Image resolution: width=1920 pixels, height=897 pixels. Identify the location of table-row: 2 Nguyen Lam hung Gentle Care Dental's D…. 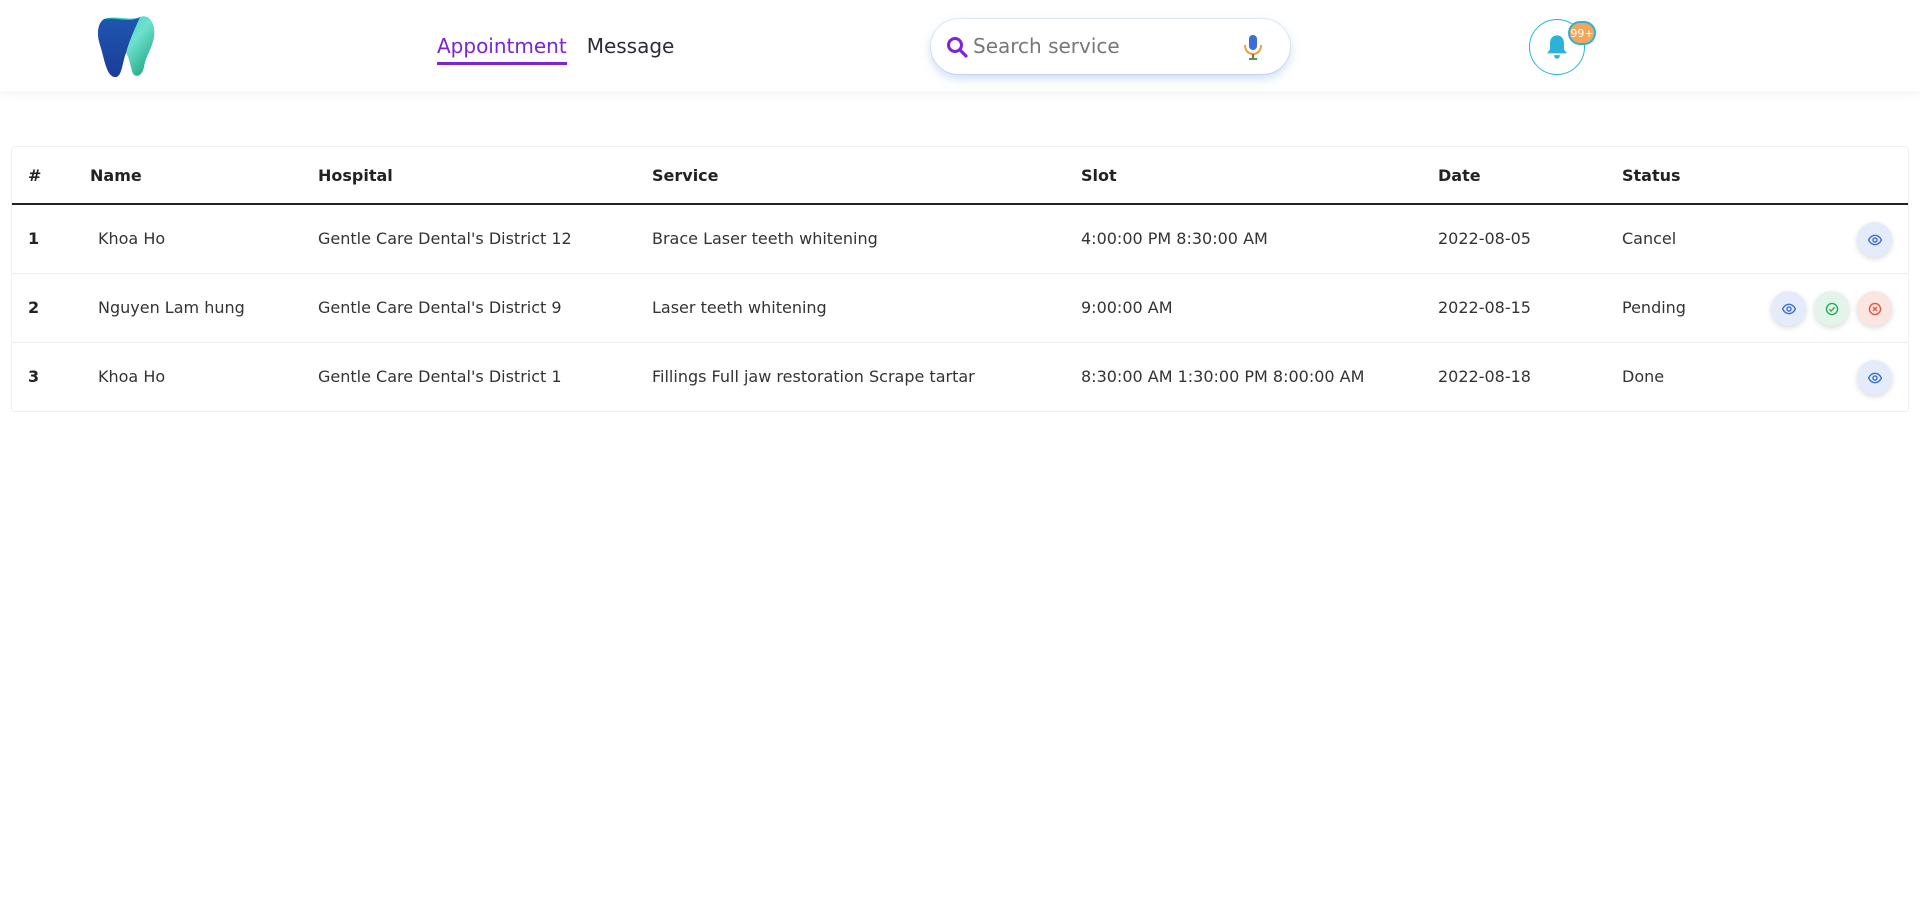
(960, 308).